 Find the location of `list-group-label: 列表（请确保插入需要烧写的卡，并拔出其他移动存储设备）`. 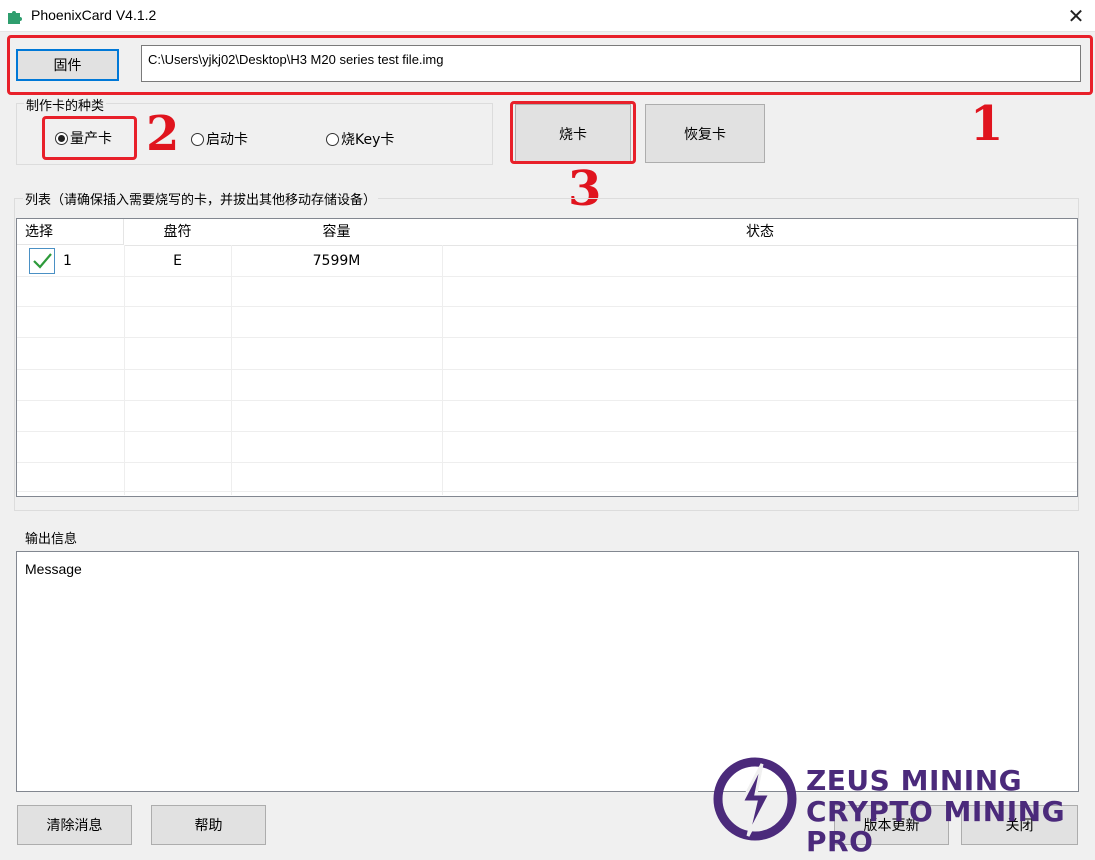

list-group-label: 列表（请确保插入需要烧写的卡，并拔出其他移动存储设备） is located at coordinates (201, 198).